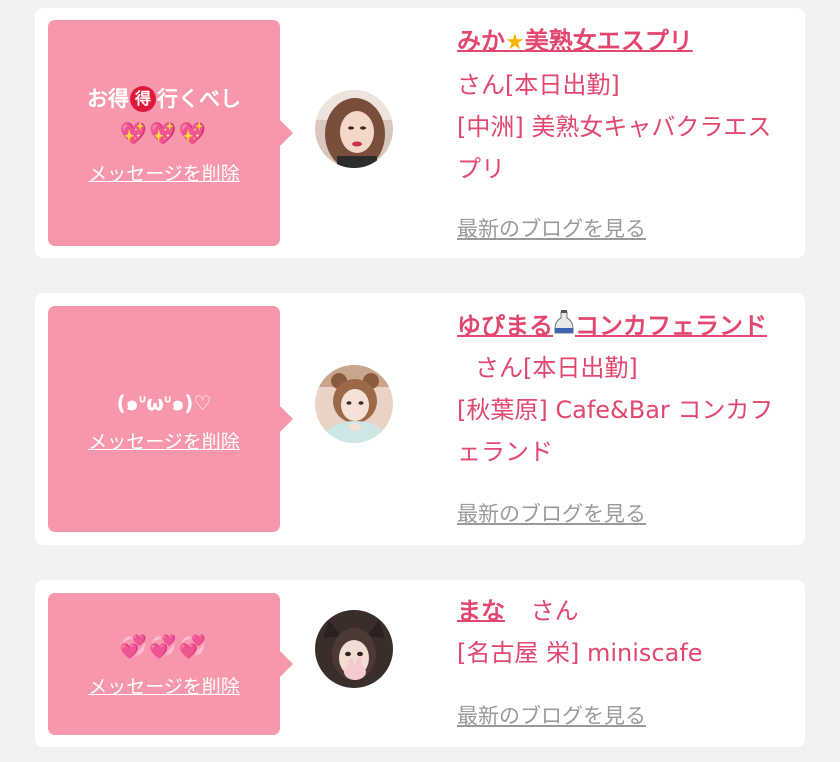  What do you see at coordinates (615, 431) in the screenshot?
I see `shop-name: [秋葉原] Cafe&Bar コンカフェランド` at bounding box center [615, 431].